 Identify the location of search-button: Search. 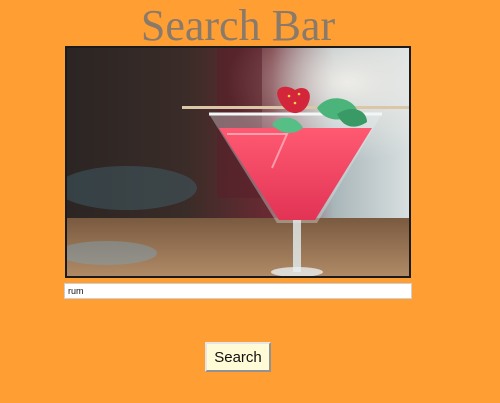
(238, 357).